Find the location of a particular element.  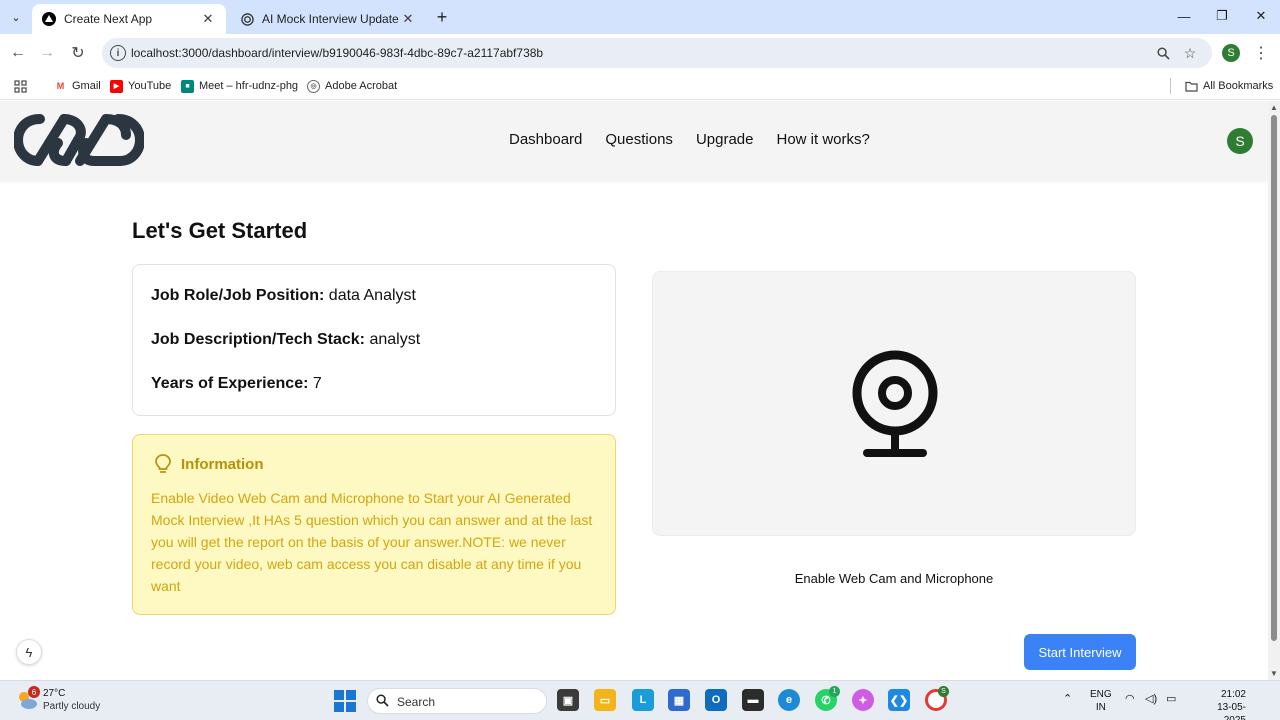

information-header: Information is located at coordinates (208, 464).